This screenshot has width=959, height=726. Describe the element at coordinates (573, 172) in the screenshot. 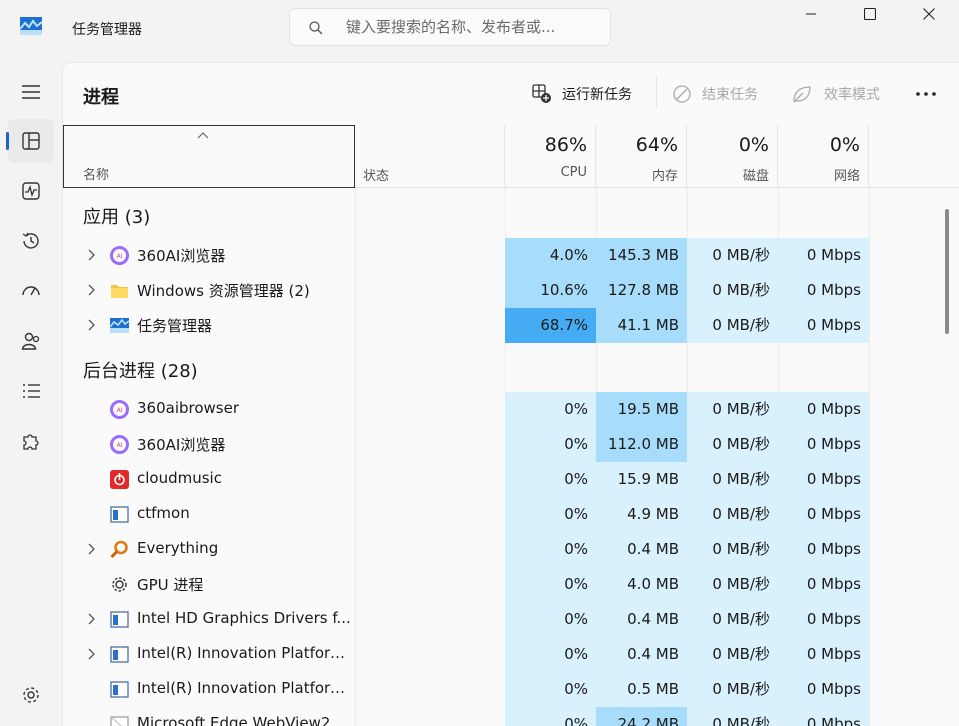

I see `column-label-cpu: CPU` at that location.